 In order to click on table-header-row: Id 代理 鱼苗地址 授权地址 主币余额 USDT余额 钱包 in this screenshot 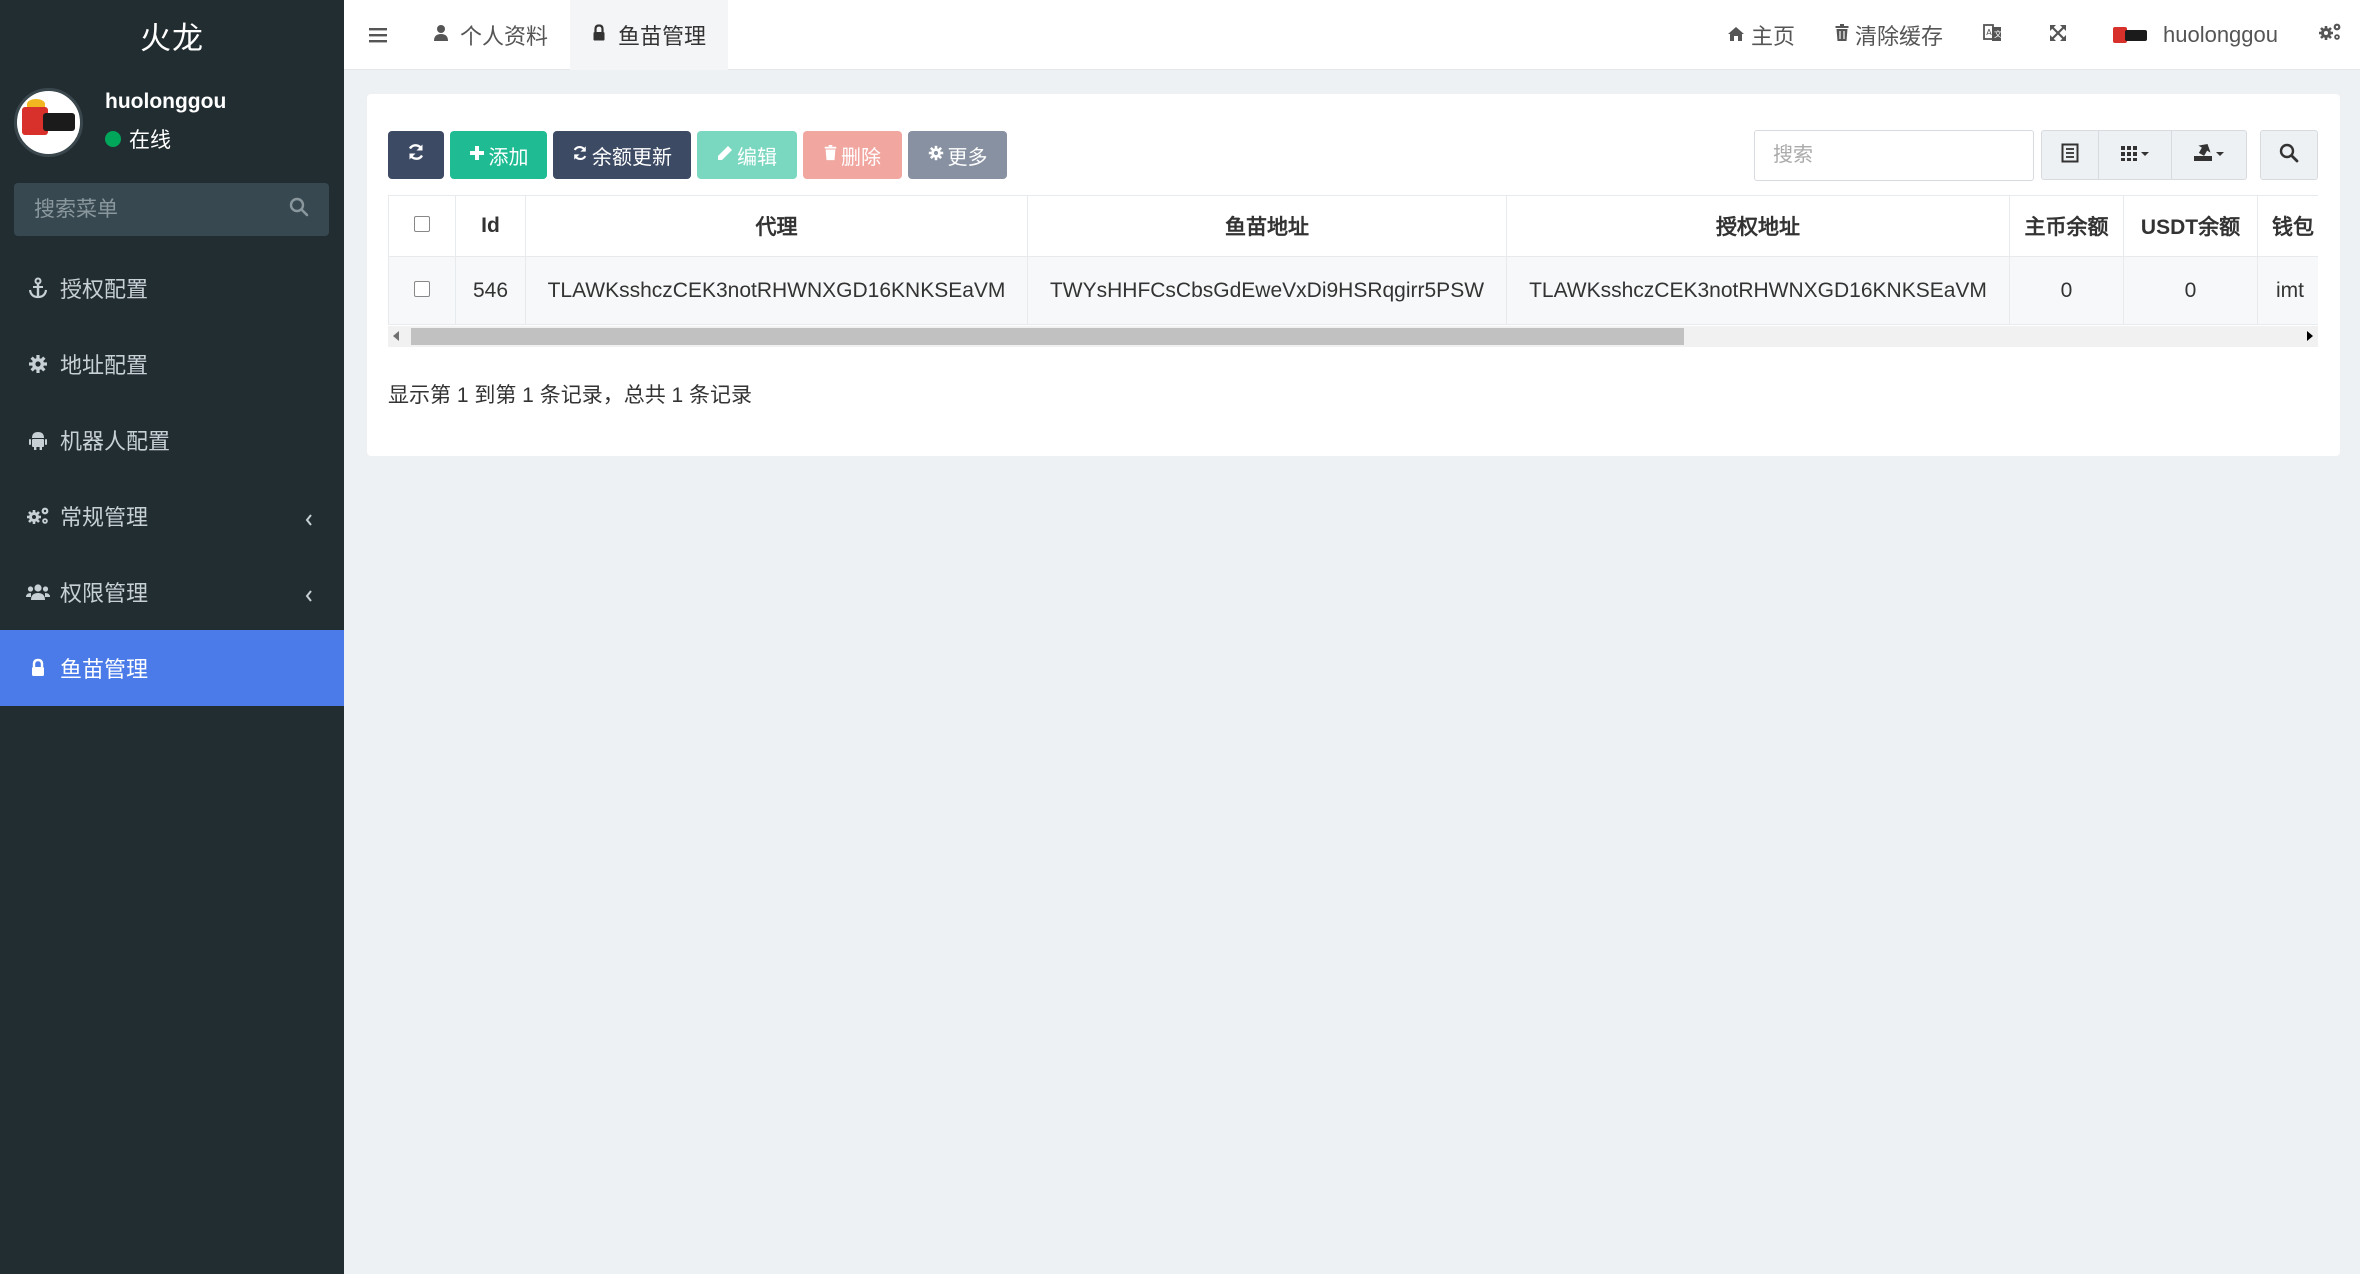, I will do `click(1353, 226)`.